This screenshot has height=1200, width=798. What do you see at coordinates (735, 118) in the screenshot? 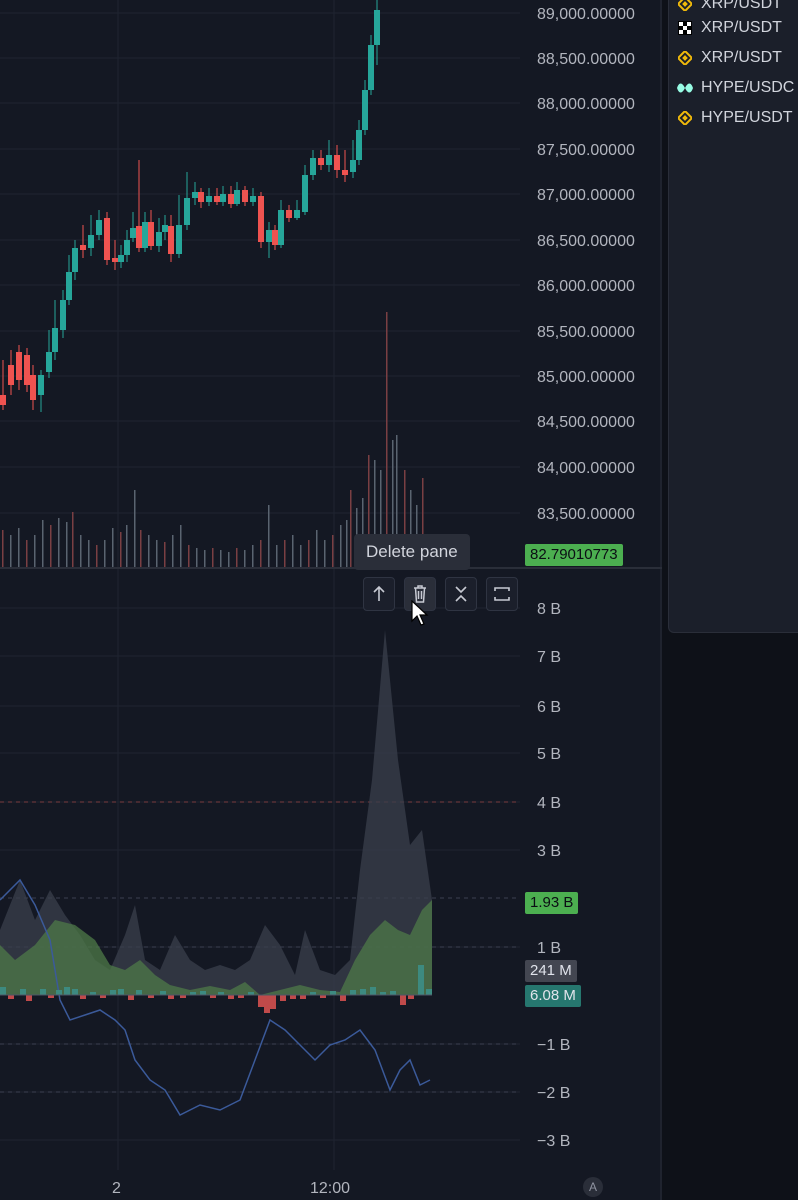
I see `watchlist-item: HYPE/USDT` at bounding box center [735, 118].